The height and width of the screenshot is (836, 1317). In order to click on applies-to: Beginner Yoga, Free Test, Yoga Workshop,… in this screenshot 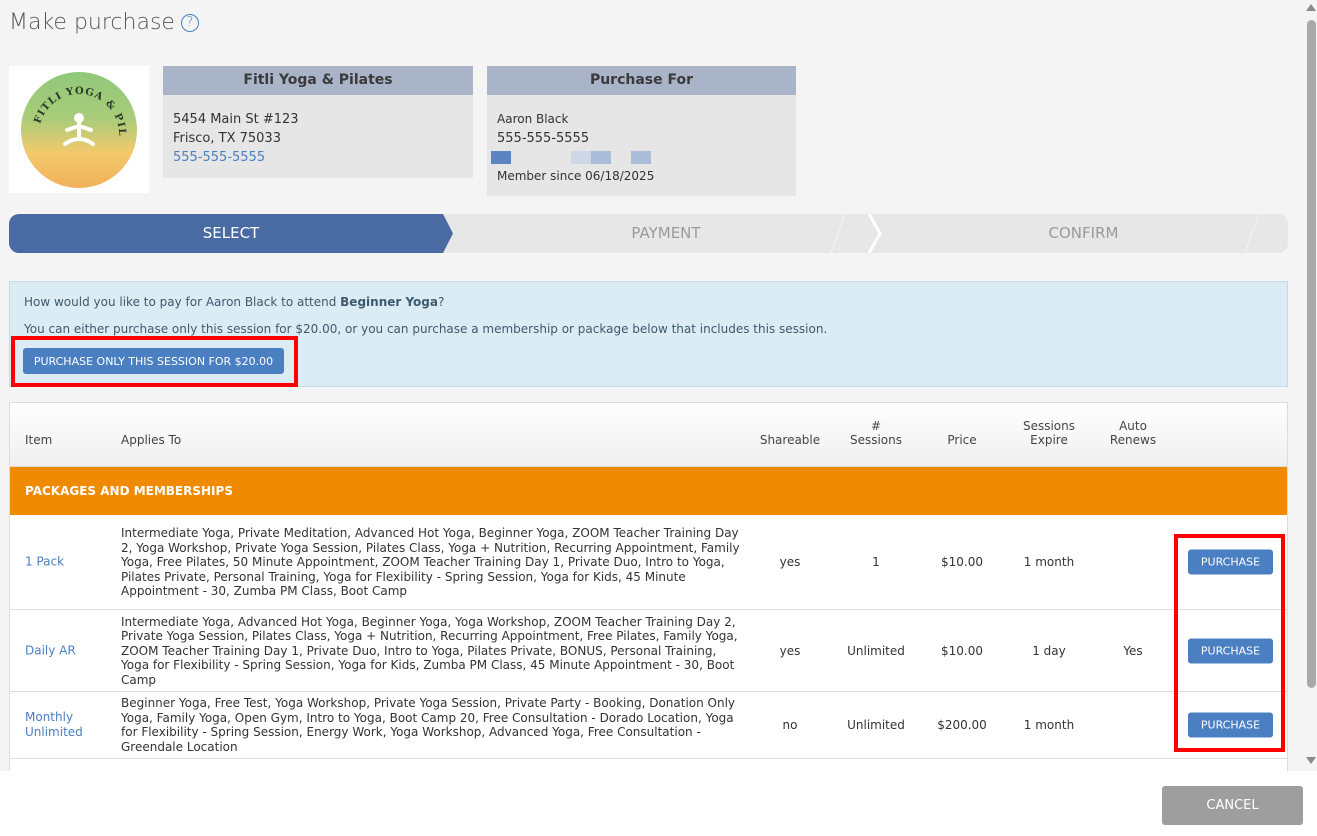, I will do `click(428, 725)`.